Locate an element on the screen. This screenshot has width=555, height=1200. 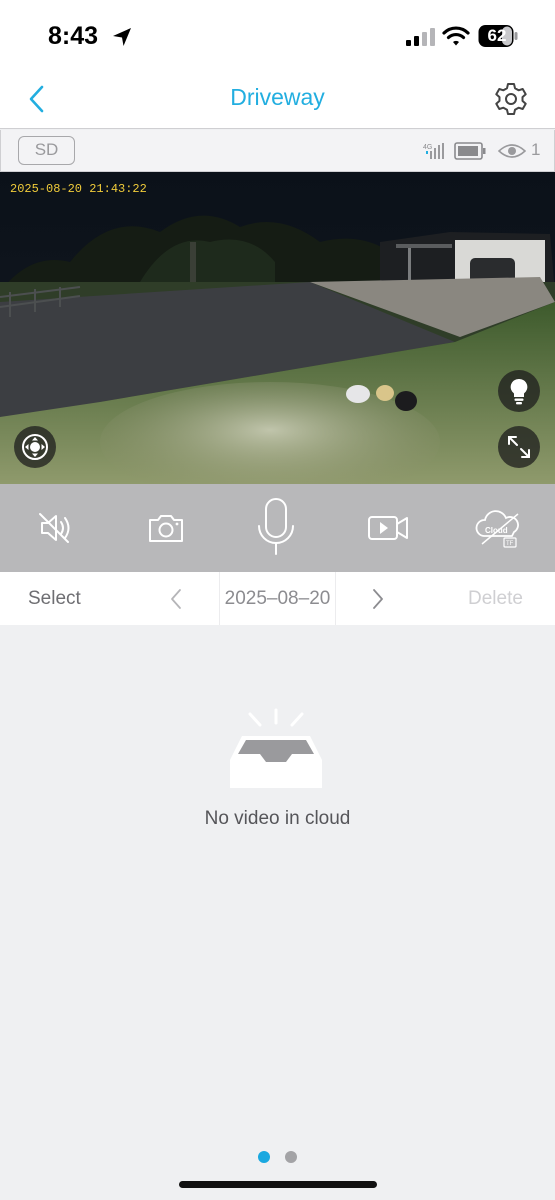
viewer-count: 1 is located at coordinates (536, 149).